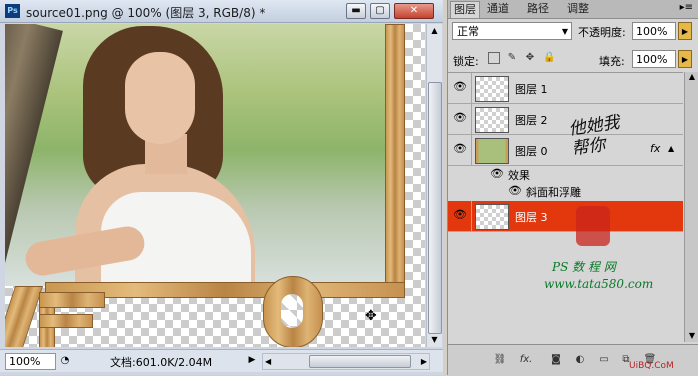 The width and height of the screenshot is (698, 376). I want to click on layer-name: 图层 2, so click(531, 120).